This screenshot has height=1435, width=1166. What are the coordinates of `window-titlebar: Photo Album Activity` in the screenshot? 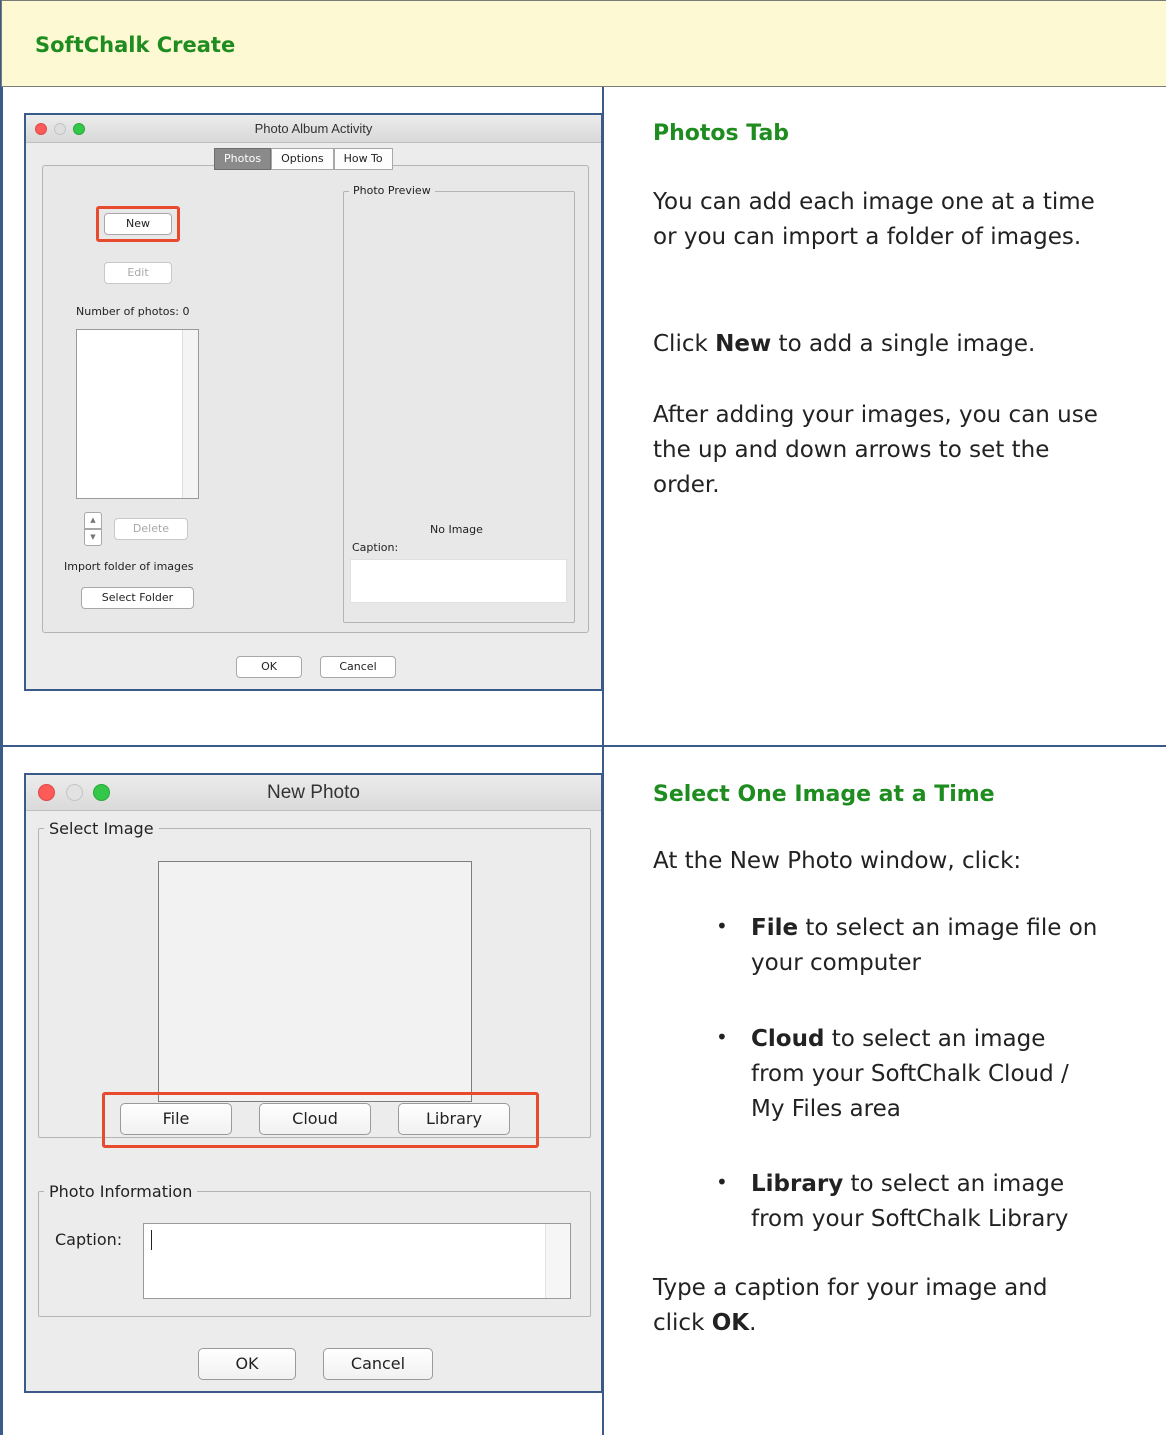 It's located at (313, 129).